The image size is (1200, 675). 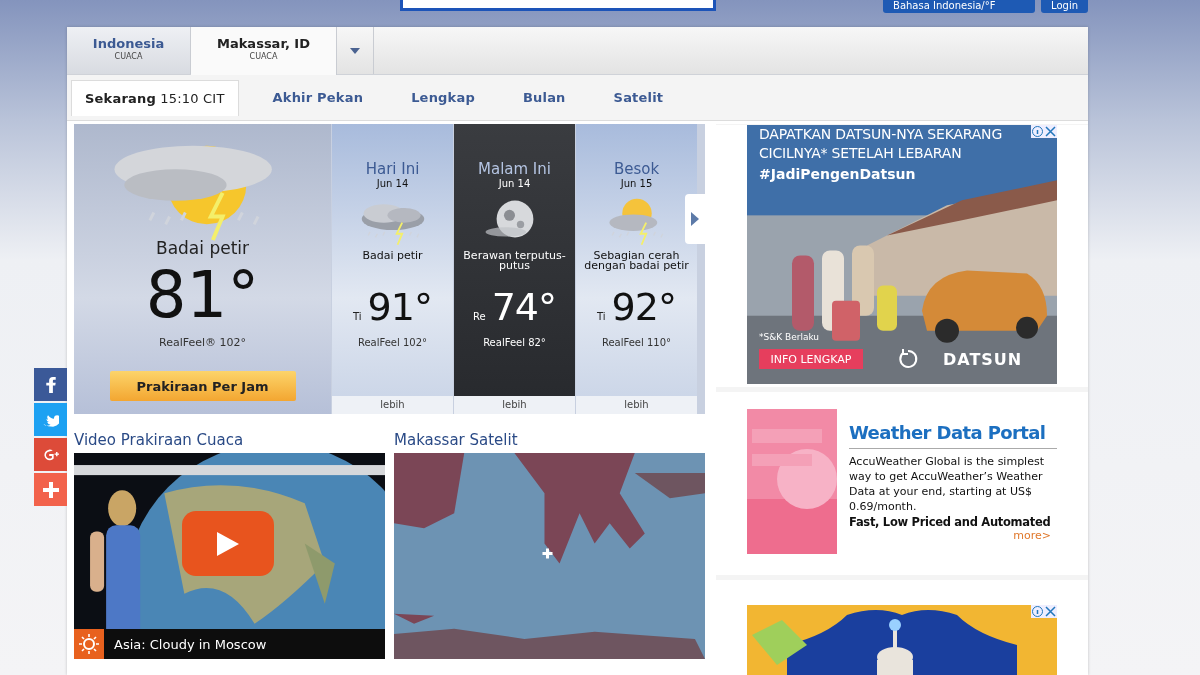 I want to click on ad-text: AccuWeather Global is the simplest way to get AccuWeather’s Weather Data at your end, starting at US$ 0.69/month., so click(x=947, y=484).